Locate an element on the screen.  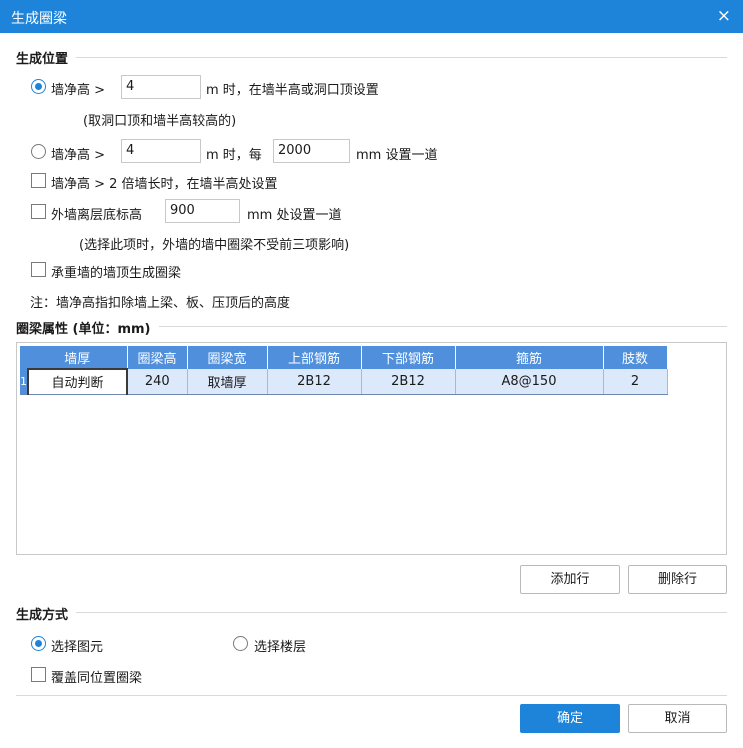
ok-button: 确定 is located at coordinates (570, 718).